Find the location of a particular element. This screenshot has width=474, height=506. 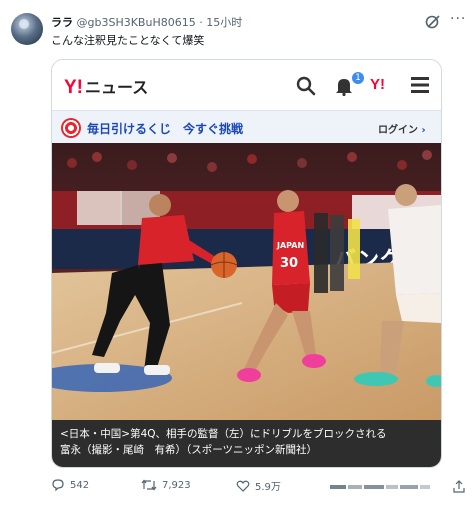

jersey-number: 30 is located at coordinates (289, 263).